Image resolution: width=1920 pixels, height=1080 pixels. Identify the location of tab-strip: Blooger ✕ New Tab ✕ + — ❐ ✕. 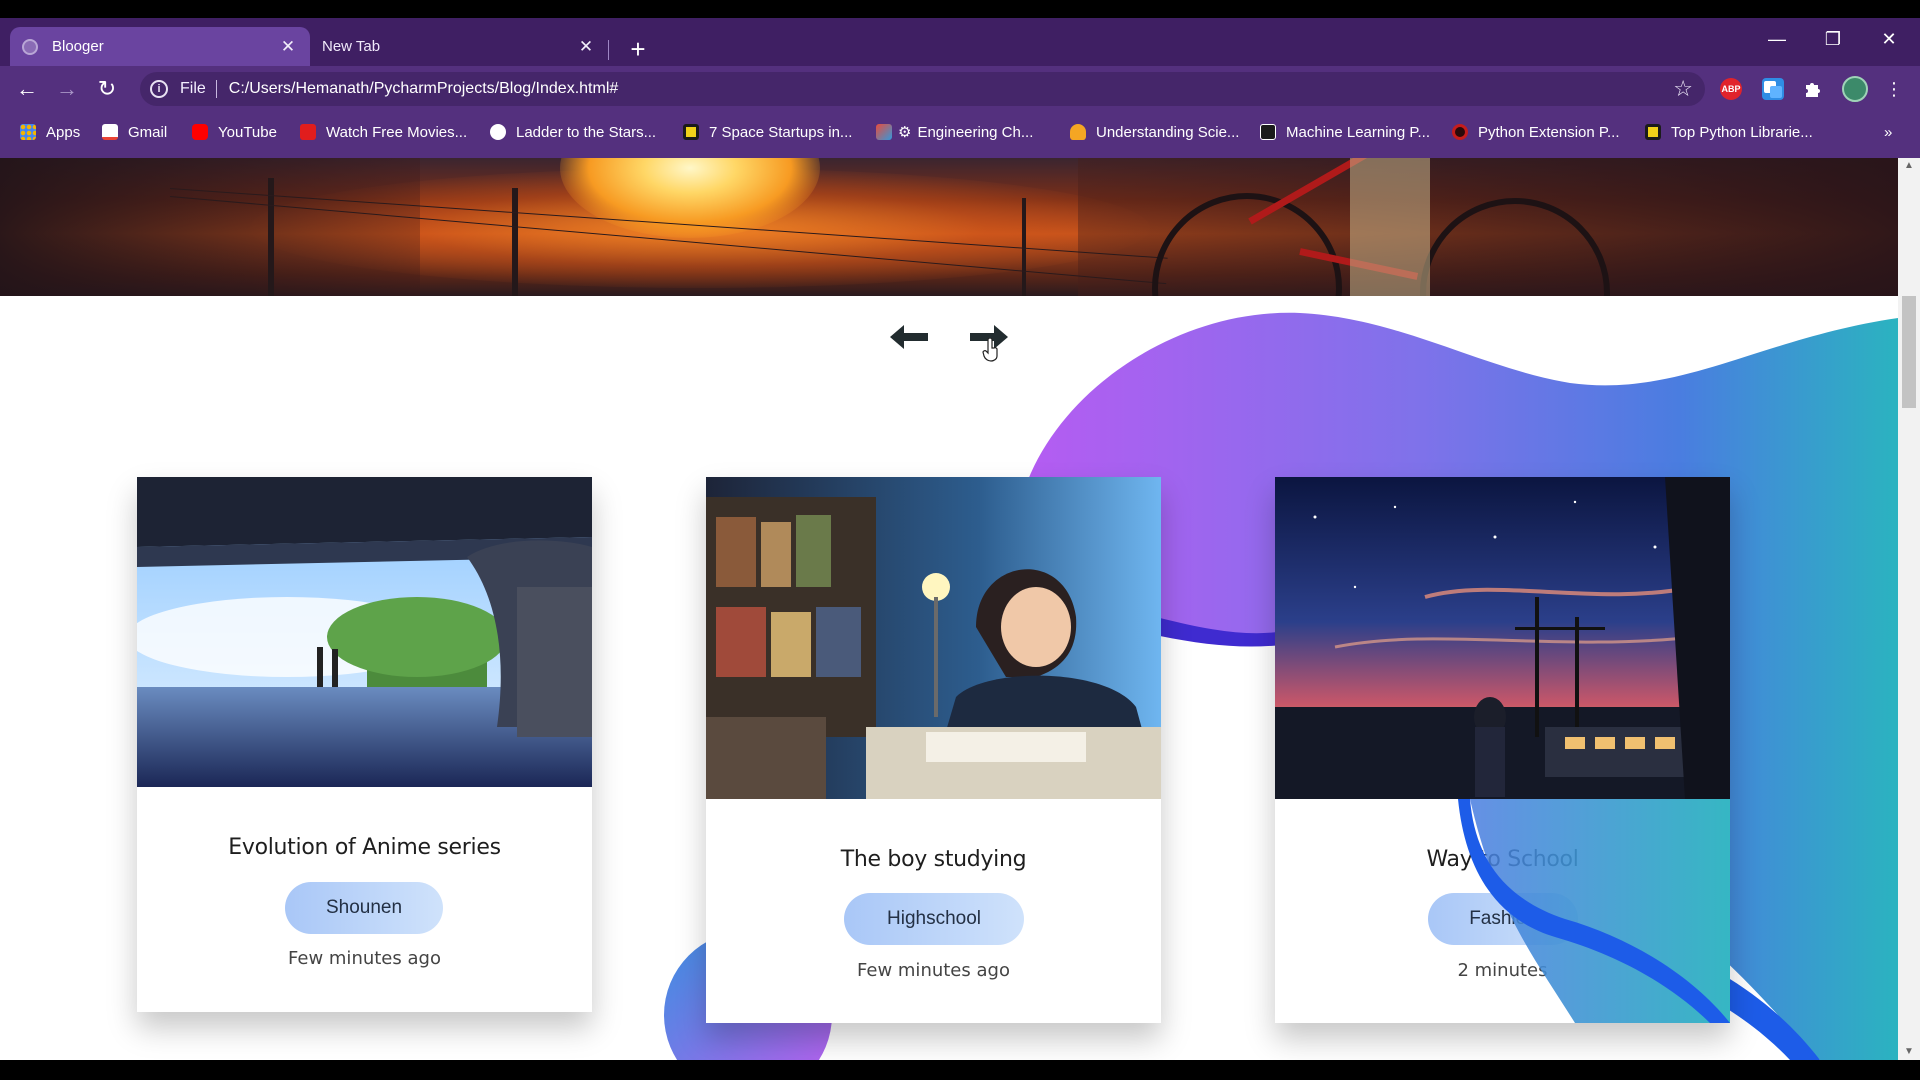
(960, 42).